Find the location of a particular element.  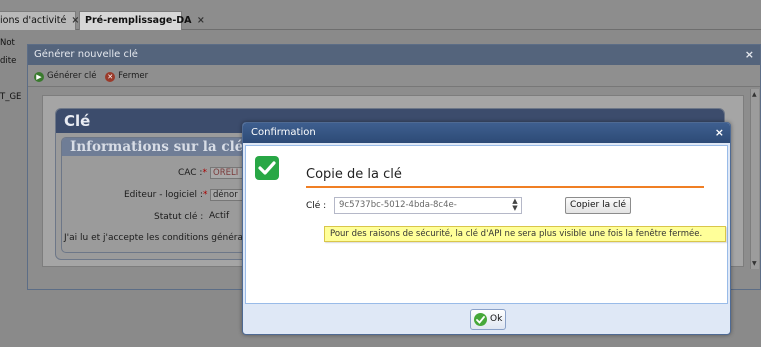

status-value: Actif is located at coordinates (219, 216).